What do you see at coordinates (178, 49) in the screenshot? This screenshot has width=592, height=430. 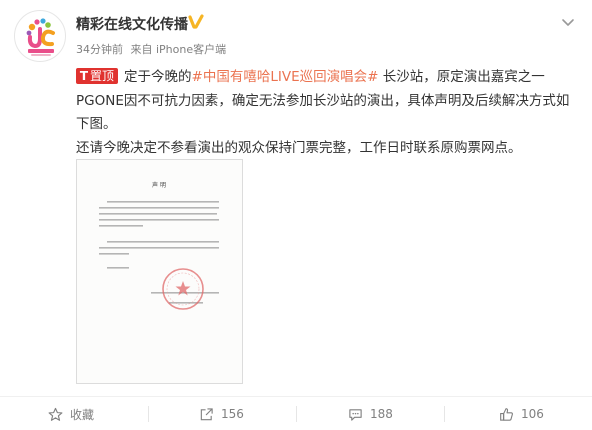 I see `post-source: 来自 iPhone客户端` at bounding box center [178, 49].